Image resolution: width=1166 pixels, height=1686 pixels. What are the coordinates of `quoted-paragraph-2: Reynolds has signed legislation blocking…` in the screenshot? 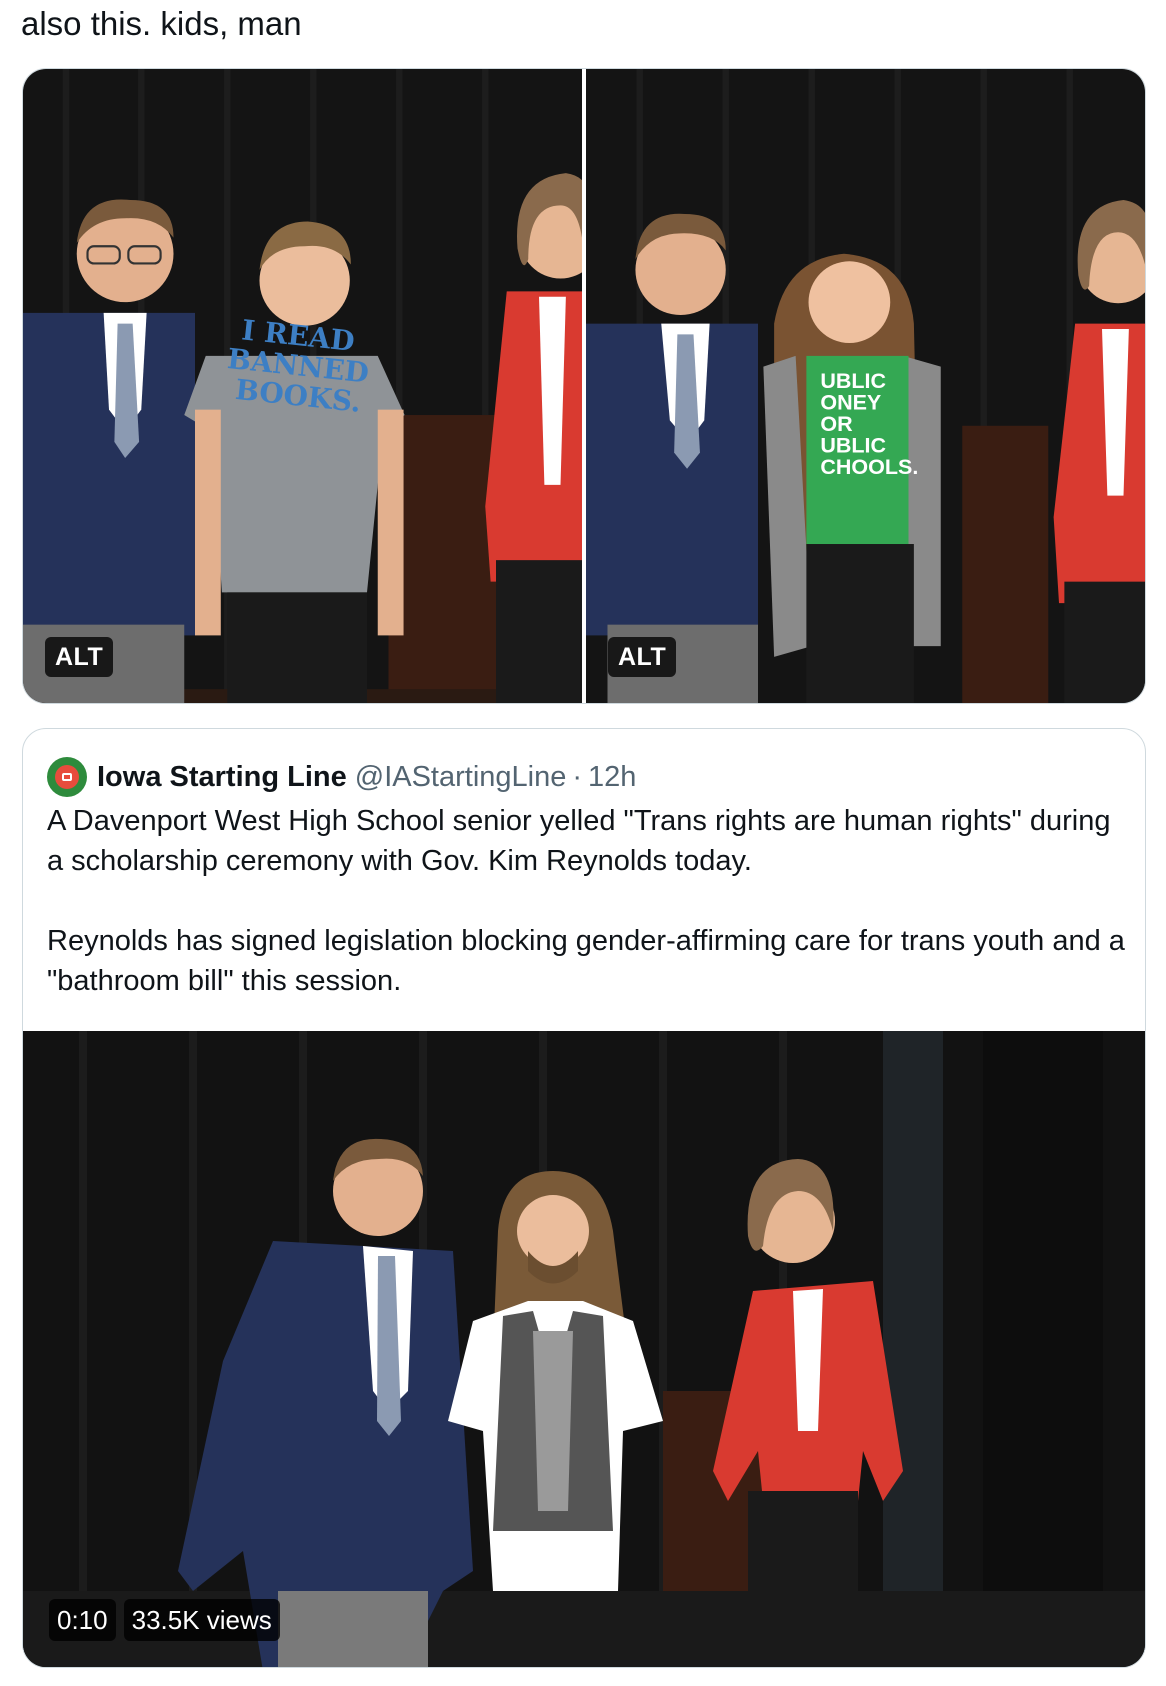 It's located at (586, 961).